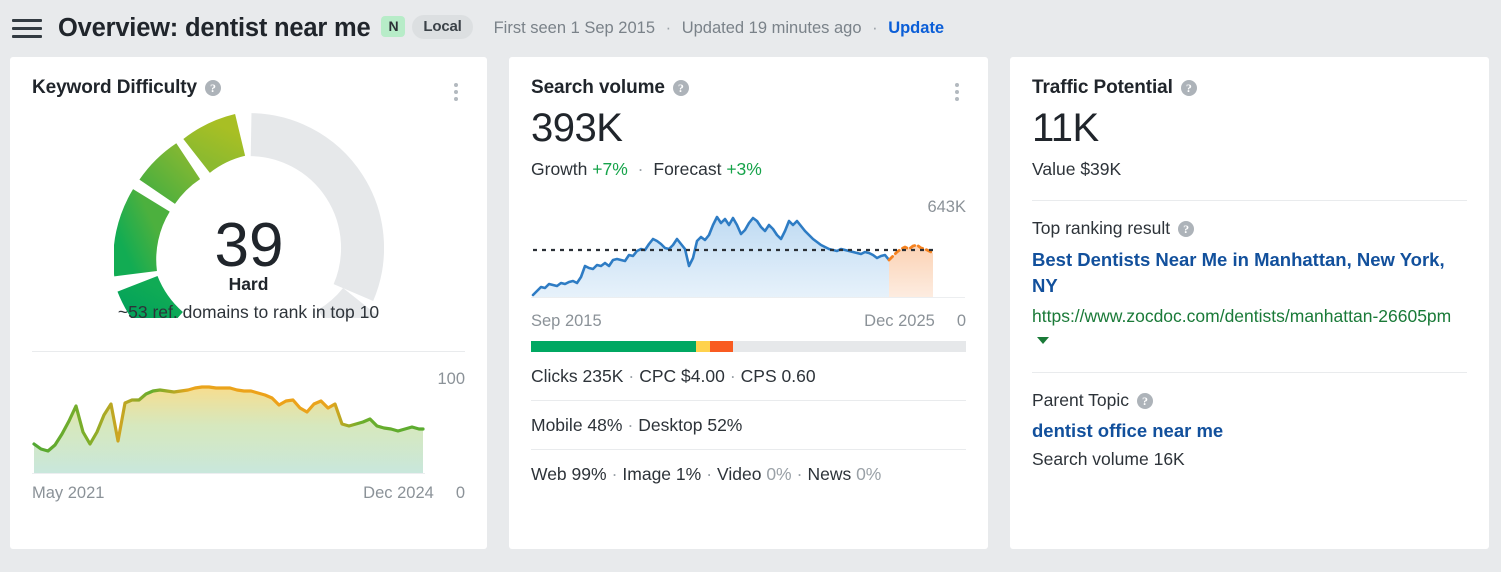  Describe the element at coordinates (1108, 459) in the screenshot. I see `parent-topic-volume: Search volume 16K` at that location.